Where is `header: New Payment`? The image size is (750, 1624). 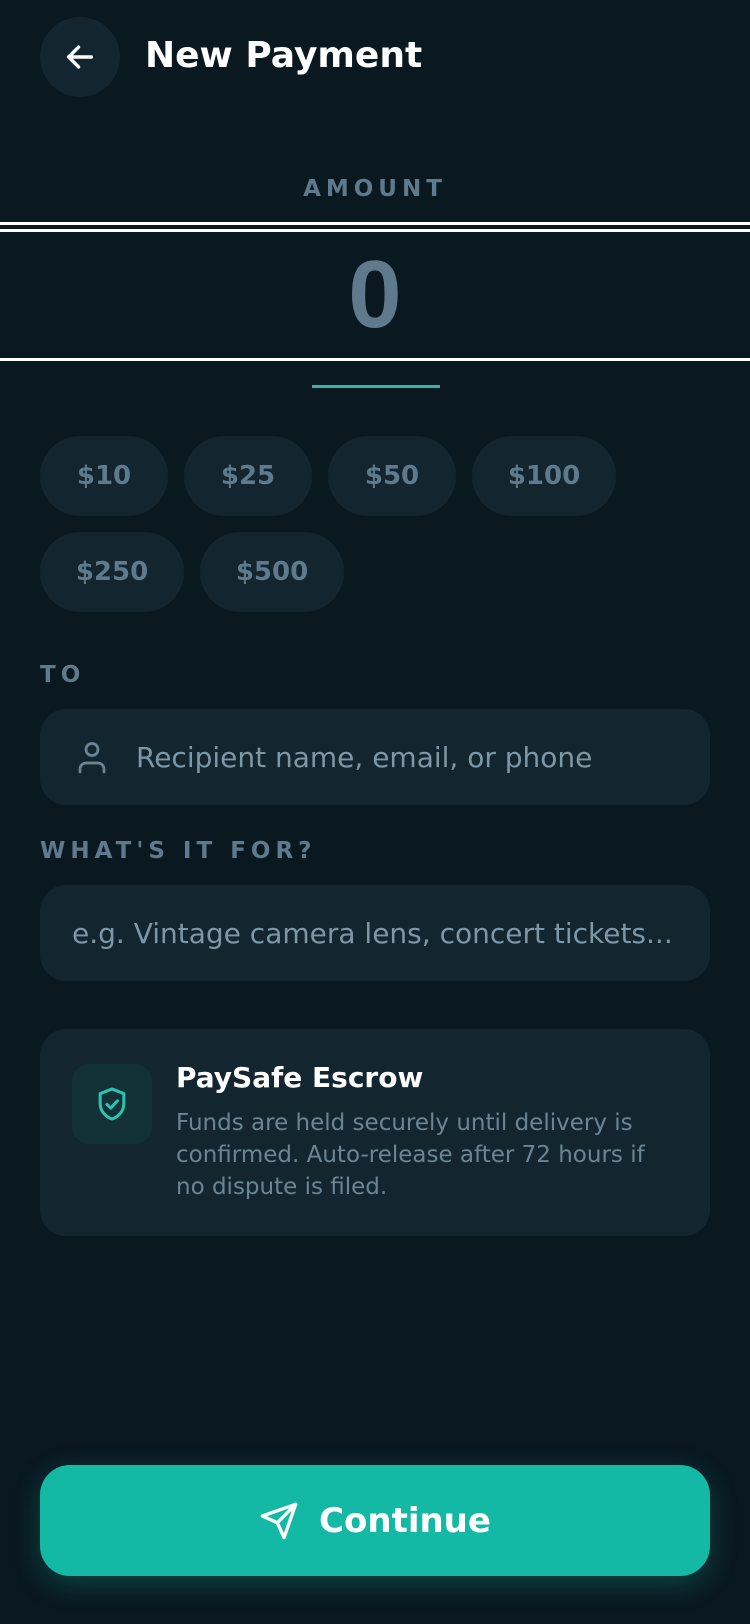 header: New Payment is located at coordinates (375, 57).